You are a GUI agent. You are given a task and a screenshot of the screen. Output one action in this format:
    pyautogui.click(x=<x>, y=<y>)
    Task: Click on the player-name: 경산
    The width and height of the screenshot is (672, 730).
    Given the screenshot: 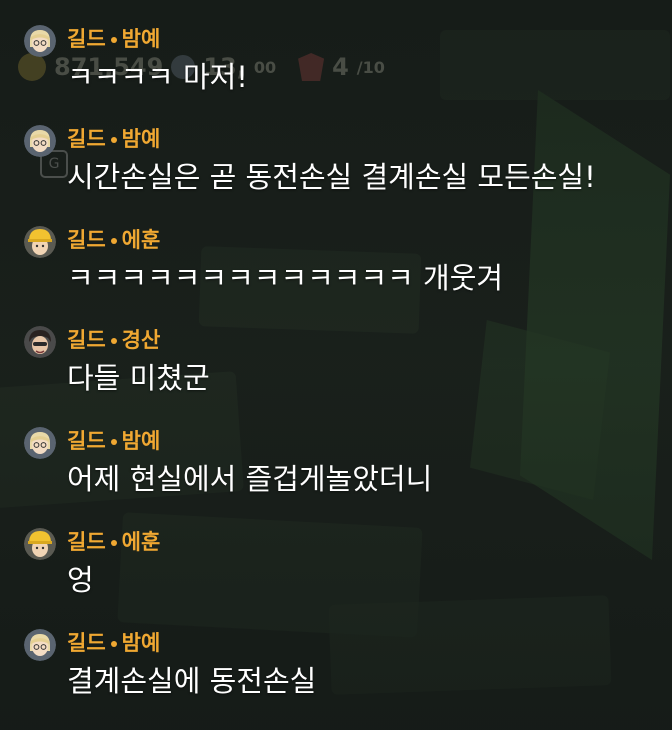 What is the action you would take?
    pyautogui.click(x=141, y=340)
    